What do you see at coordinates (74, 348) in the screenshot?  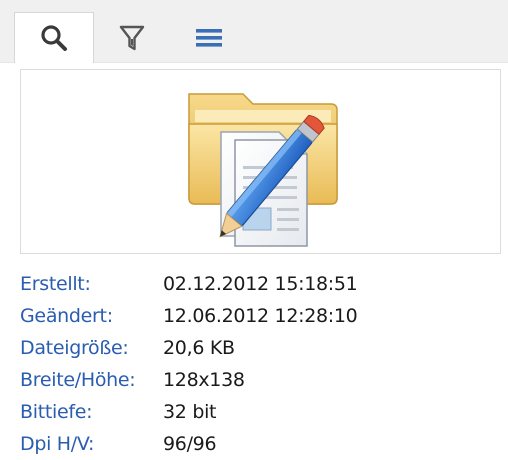 I see `info-label: Dateigröße:` at bounding box center [74, 348].